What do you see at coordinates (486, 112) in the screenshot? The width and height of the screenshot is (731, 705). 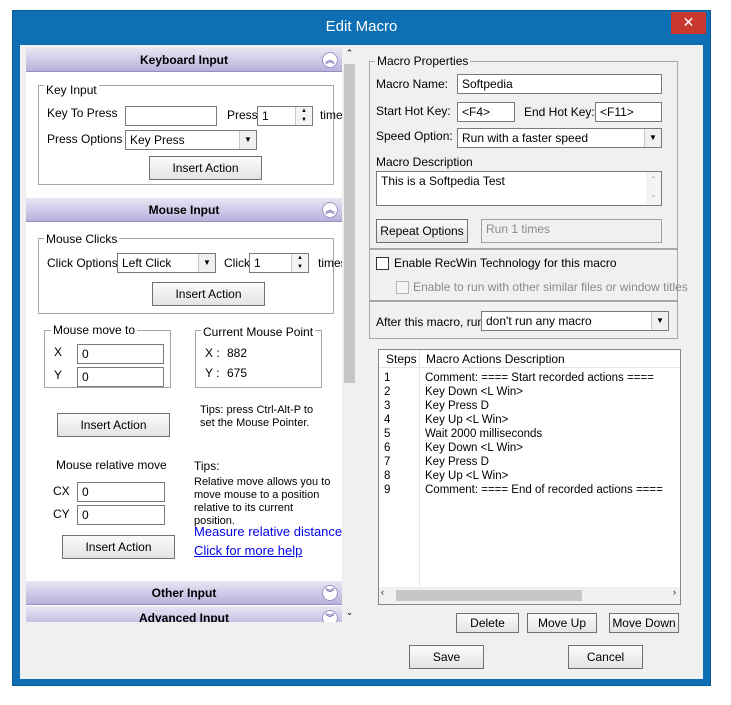 I see `start-hot-key-input: <F4>` at bounding box center [486, 112].